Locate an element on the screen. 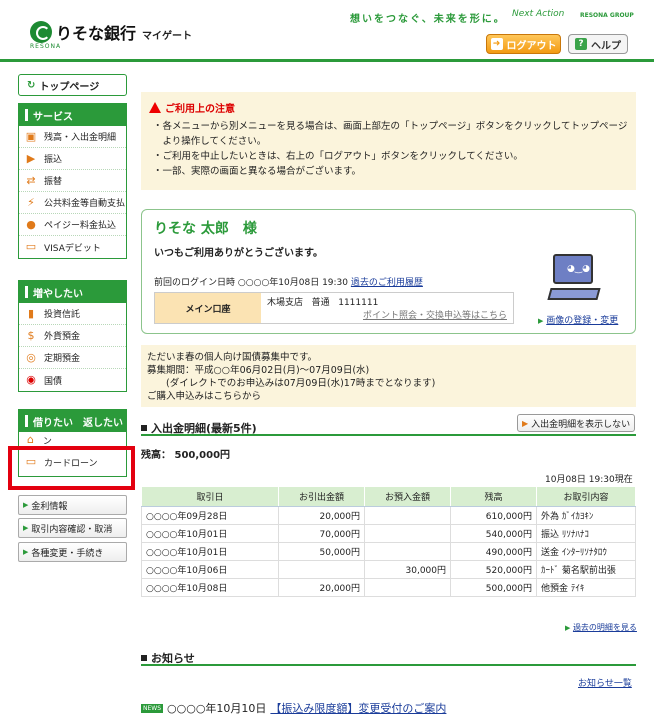  help-label: ヘルプ is located at coordinates (606, 46).